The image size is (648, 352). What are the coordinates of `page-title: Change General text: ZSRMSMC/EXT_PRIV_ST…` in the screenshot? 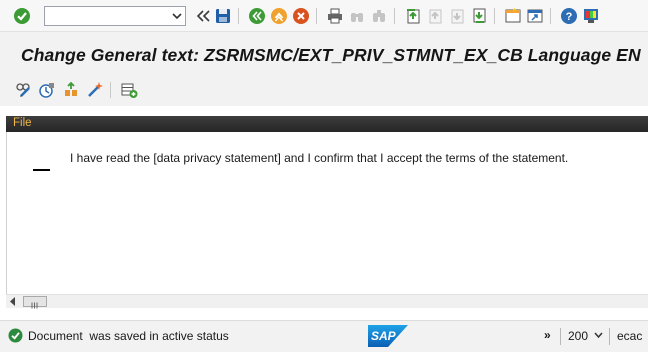 It's located at (331, 55).